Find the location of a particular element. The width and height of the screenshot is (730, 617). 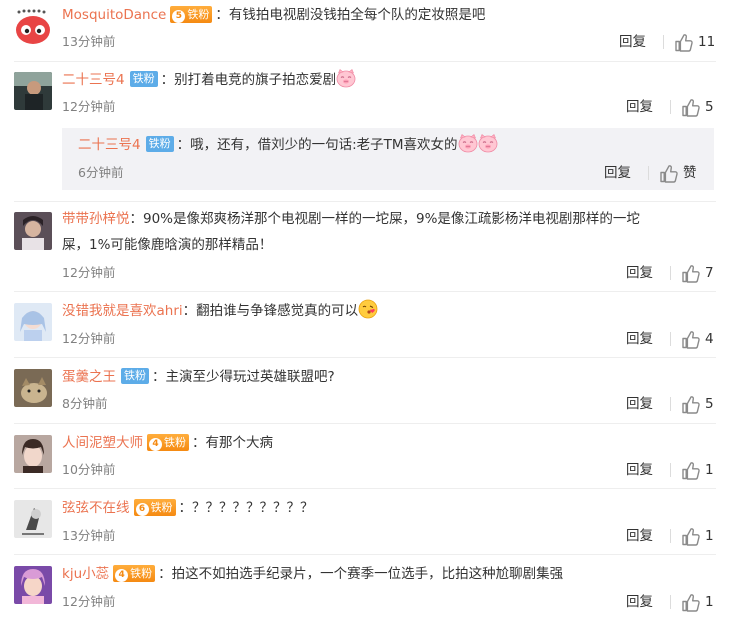

comment-text: 别打着电竞的旗子拍恋爱剧 is located at coordinates (255, 80).